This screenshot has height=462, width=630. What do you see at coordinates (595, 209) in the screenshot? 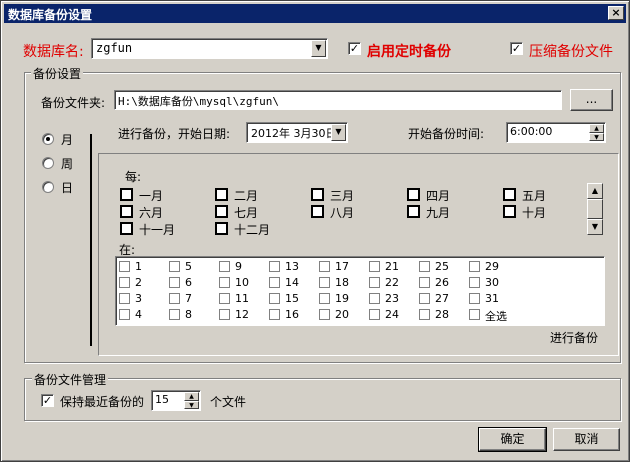
I see `scroll-thumb` at bounding box center [595, 209].